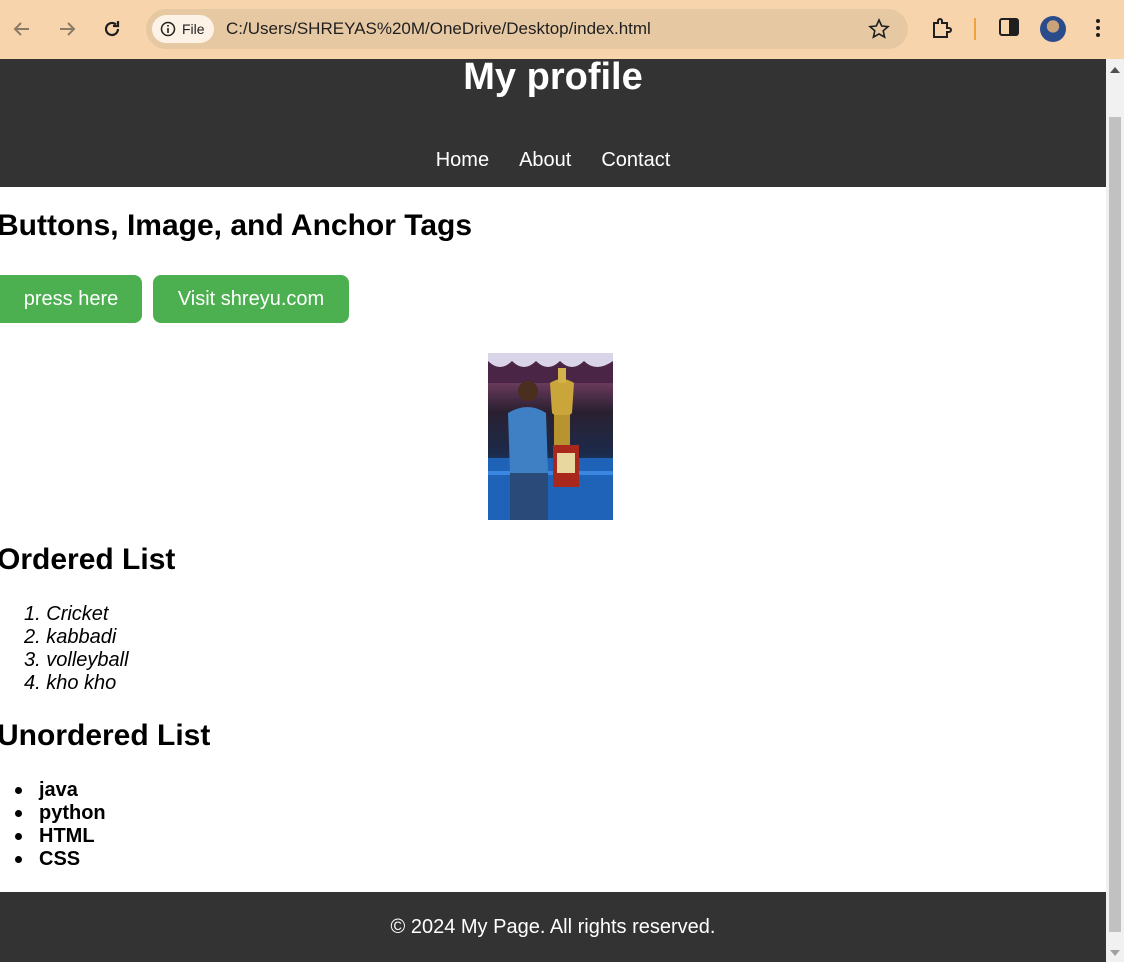 The image size is (1124, 962). I want to click on list-item-text: volleyball, so click(87, 660).